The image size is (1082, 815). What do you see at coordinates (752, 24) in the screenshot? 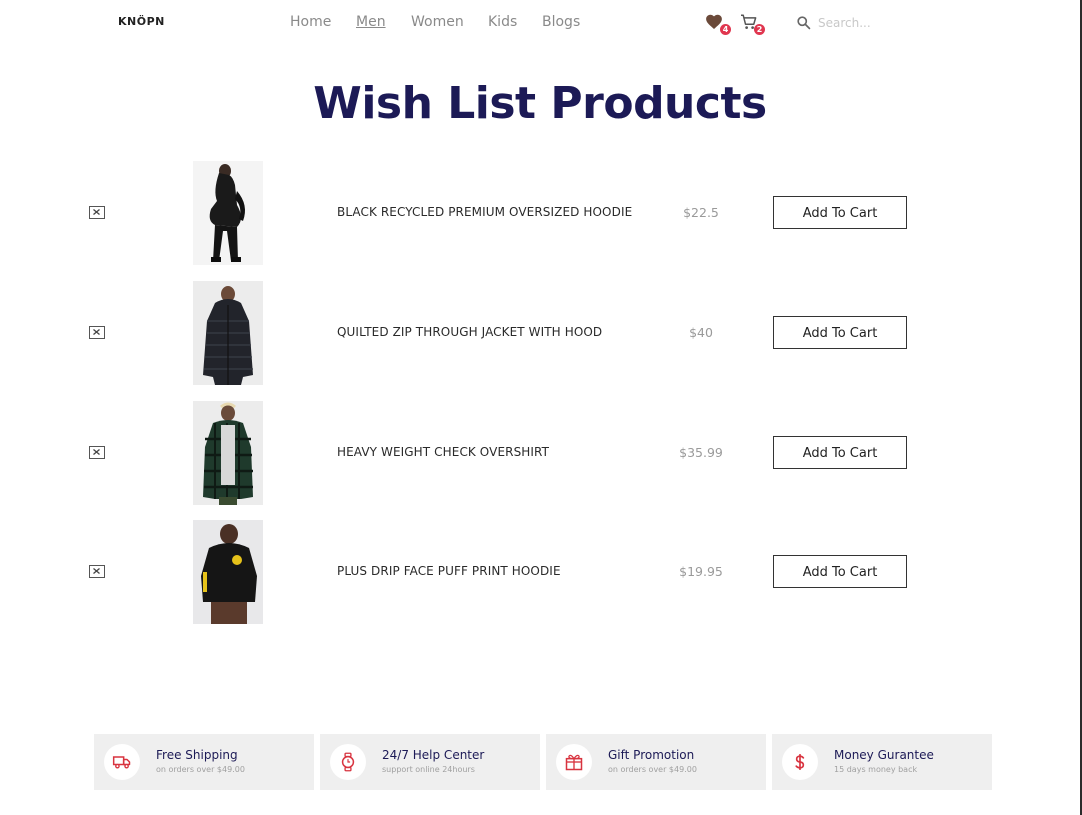
I see `cart-button: 2` at bounding box center [752, 24].